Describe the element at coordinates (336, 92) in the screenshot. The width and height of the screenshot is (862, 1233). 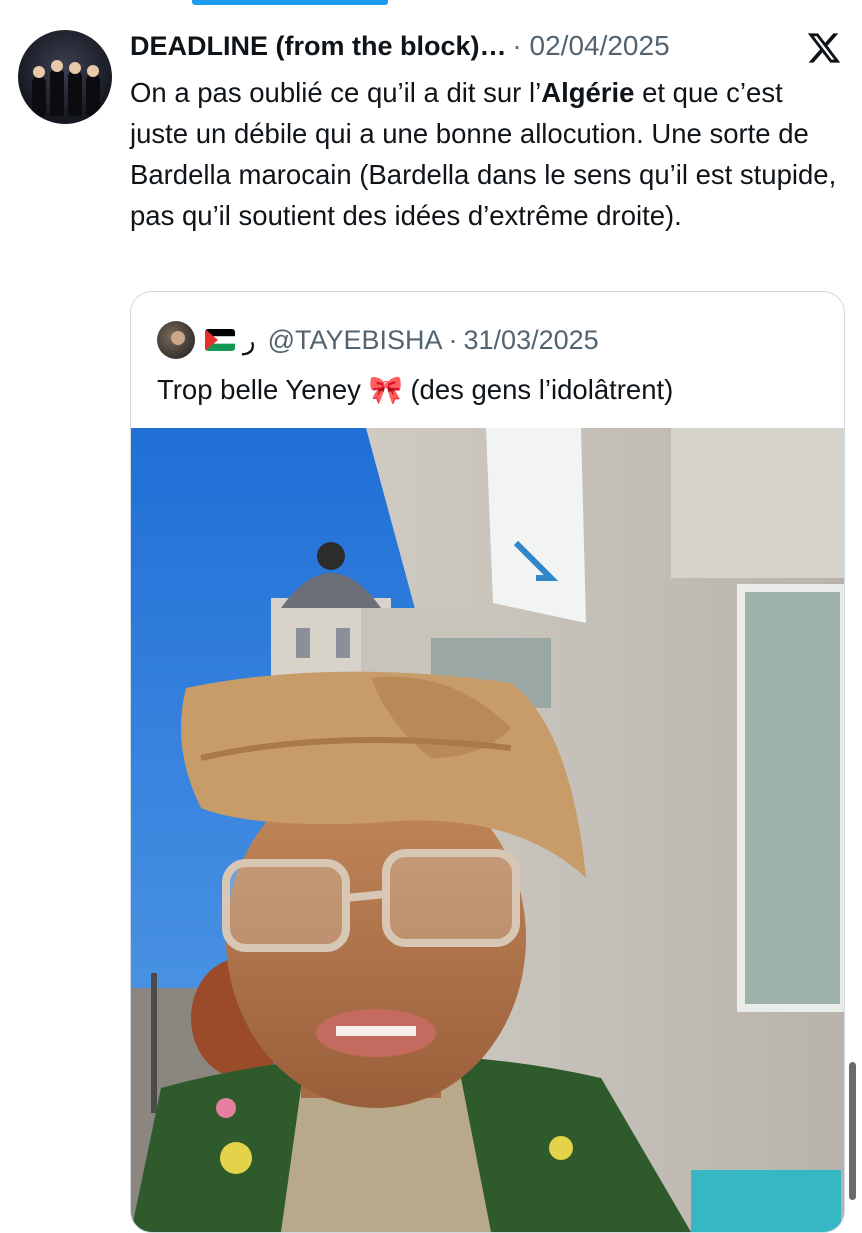
I see `tweet-text-start: On a pas oublié ce qu’il a dit sur l’` at that location.